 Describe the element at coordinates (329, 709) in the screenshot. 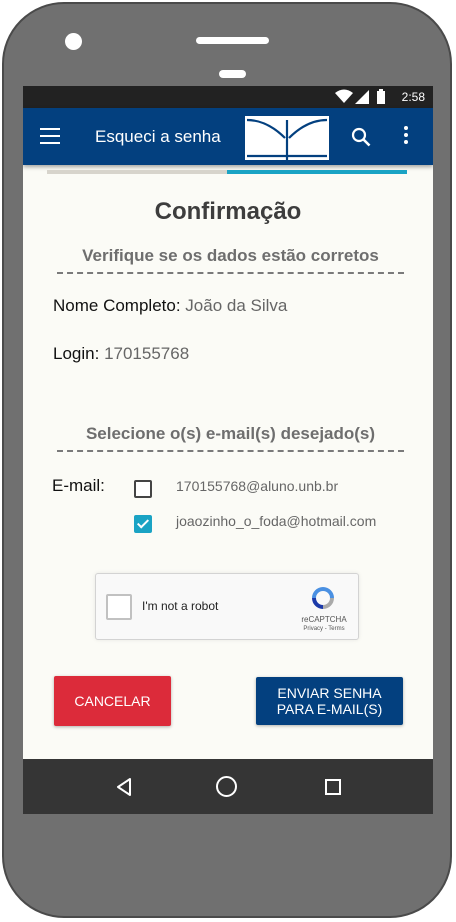

I see `send-button-line-2: PARA E-MAIL(S)` at that location.